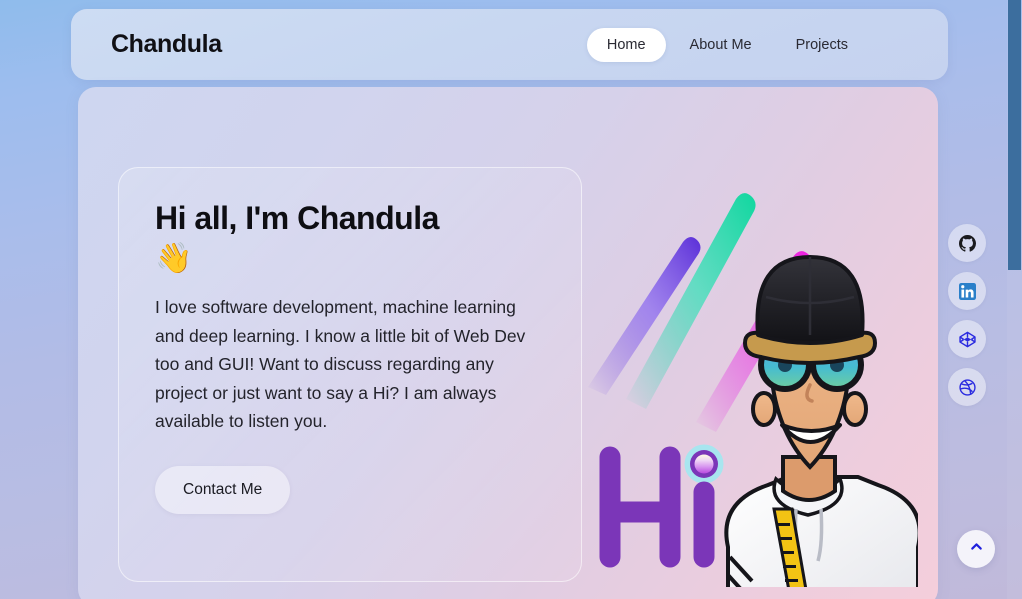  What do you see at coordinates (223, 489) in the screenshot?
I see `contact-me-button: Contact Me` at bounding box center [223, 489].